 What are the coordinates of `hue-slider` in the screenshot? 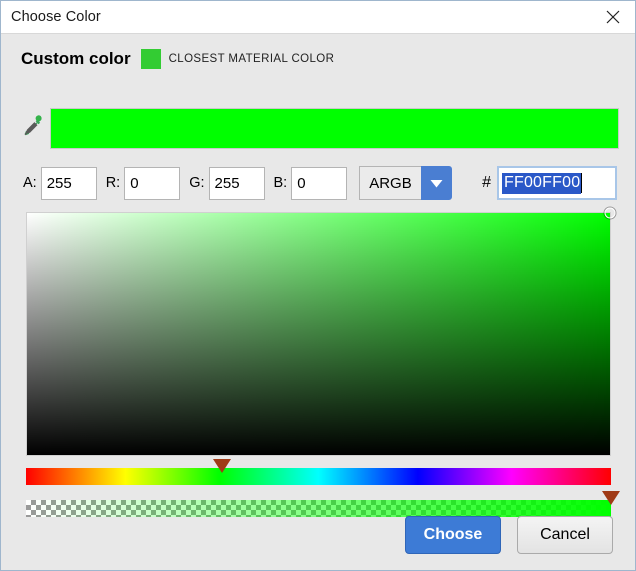 It's located at (318, 472).